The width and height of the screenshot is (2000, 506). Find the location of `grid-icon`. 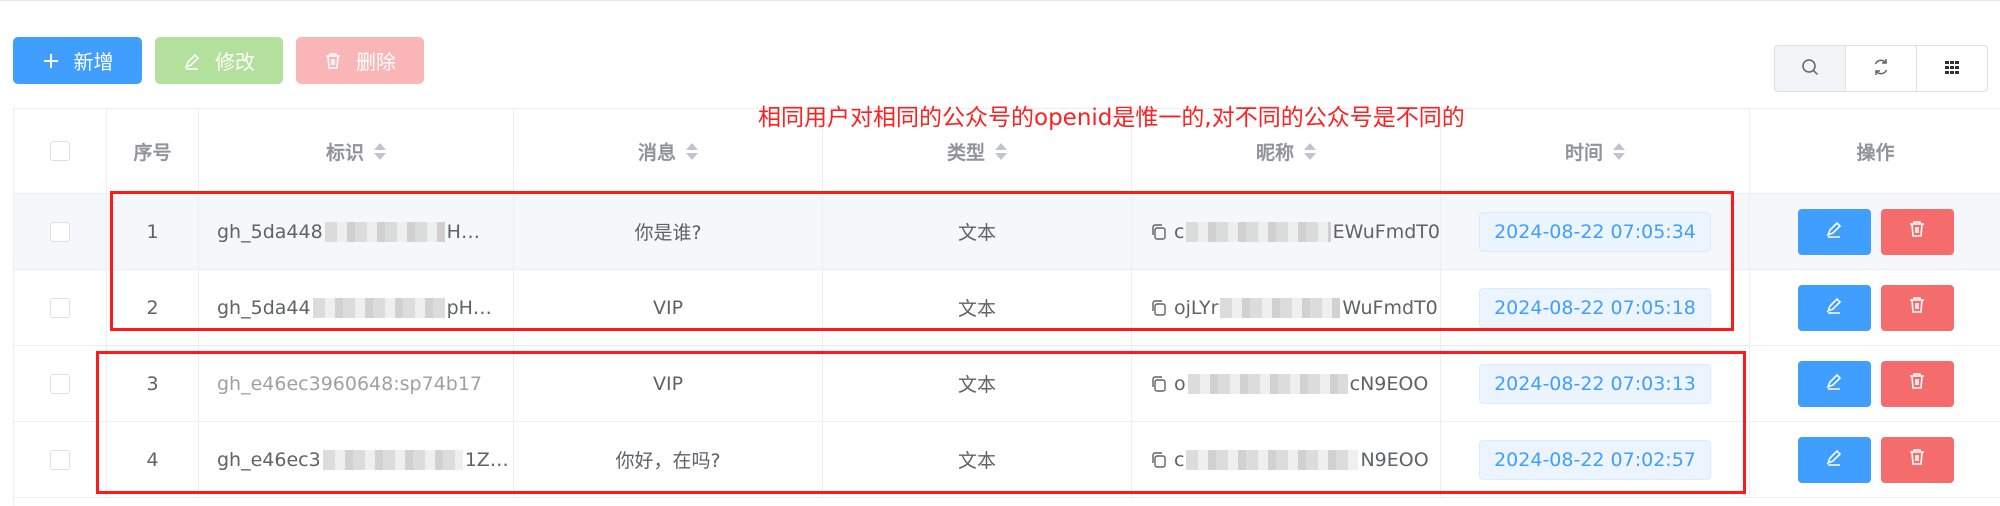

grid-icon is located at coordinates (1952, 69).